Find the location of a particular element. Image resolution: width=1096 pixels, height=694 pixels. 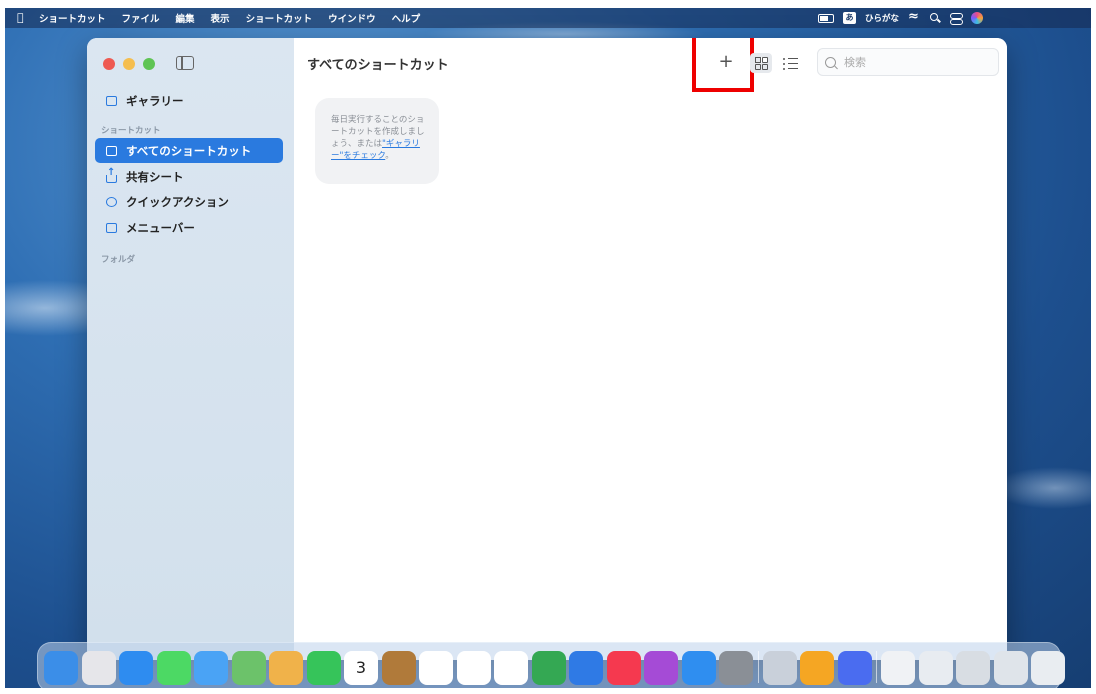

mail-icon is located at coordinates (211, 668).